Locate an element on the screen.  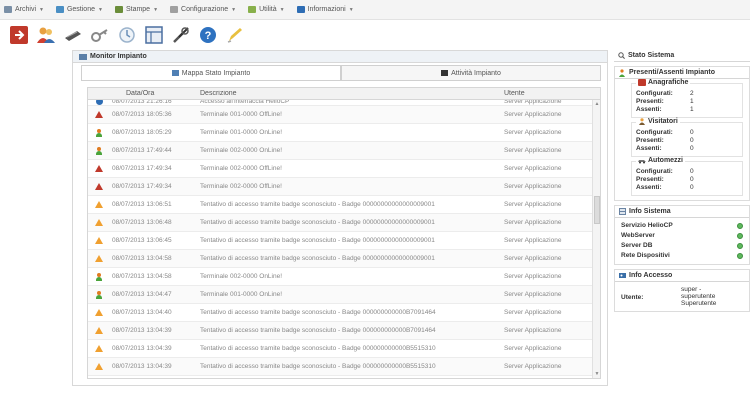
cell-date: 08/07/2013 21:26:16 is located at coordinates (142, 102).